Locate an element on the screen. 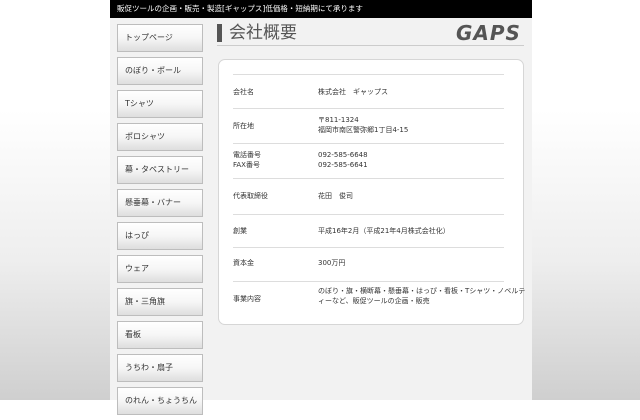 The height and width of the screenshot is (420, 640). row-value: 092-585-6648 092-585-6641 is located at coordinates (413, 160).